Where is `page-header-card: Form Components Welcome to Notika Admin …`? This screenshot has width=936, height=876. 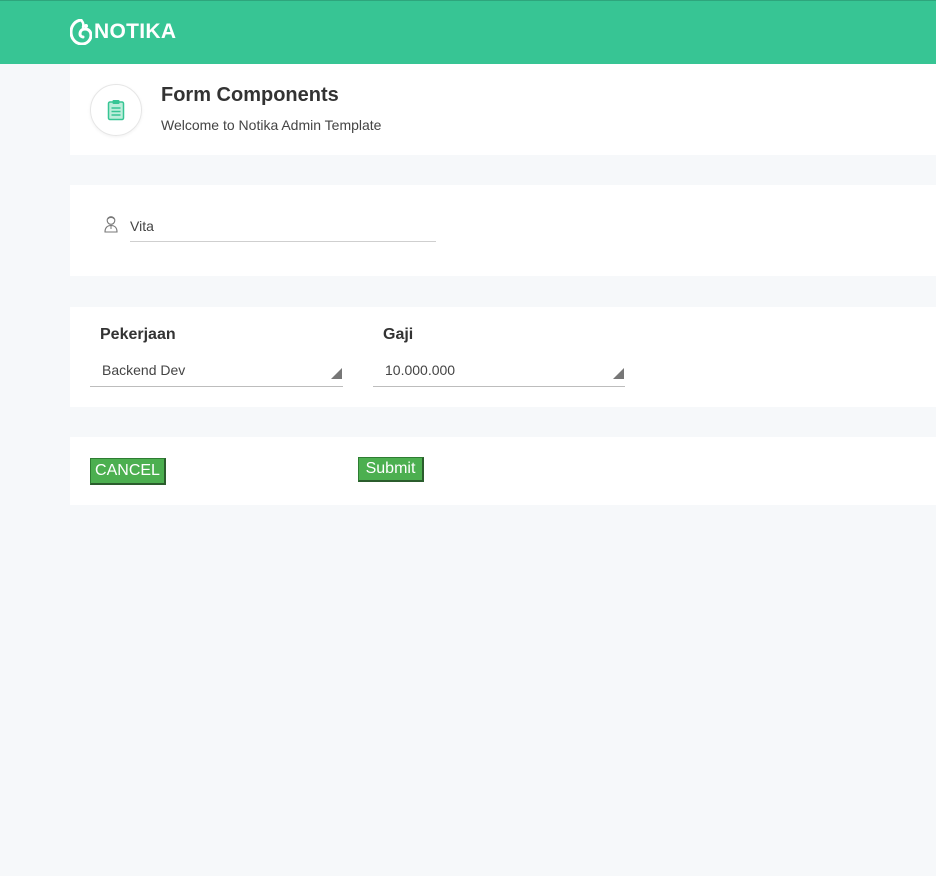 page-header-card: Form Components Welcome to Notika Admin … is located at coordinates (503, 109).